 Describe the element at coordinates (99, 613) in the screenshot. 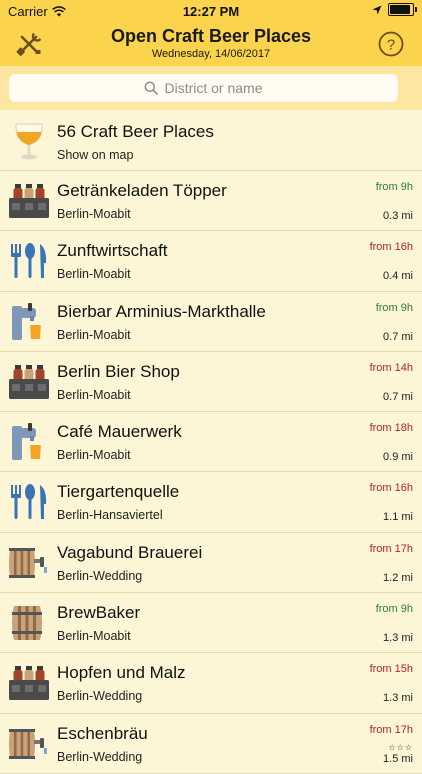

I see `place-name: BrewBaker` at that location.